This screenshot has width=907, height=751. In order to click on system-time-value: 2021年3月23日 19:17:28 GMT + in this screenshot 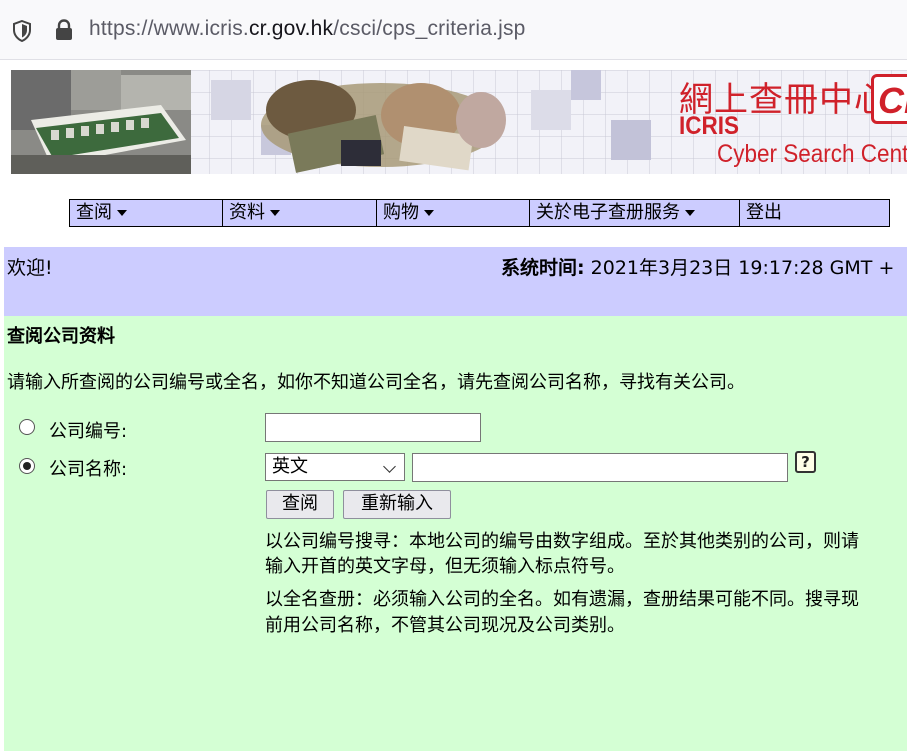, I will do `click(739, 268)`.